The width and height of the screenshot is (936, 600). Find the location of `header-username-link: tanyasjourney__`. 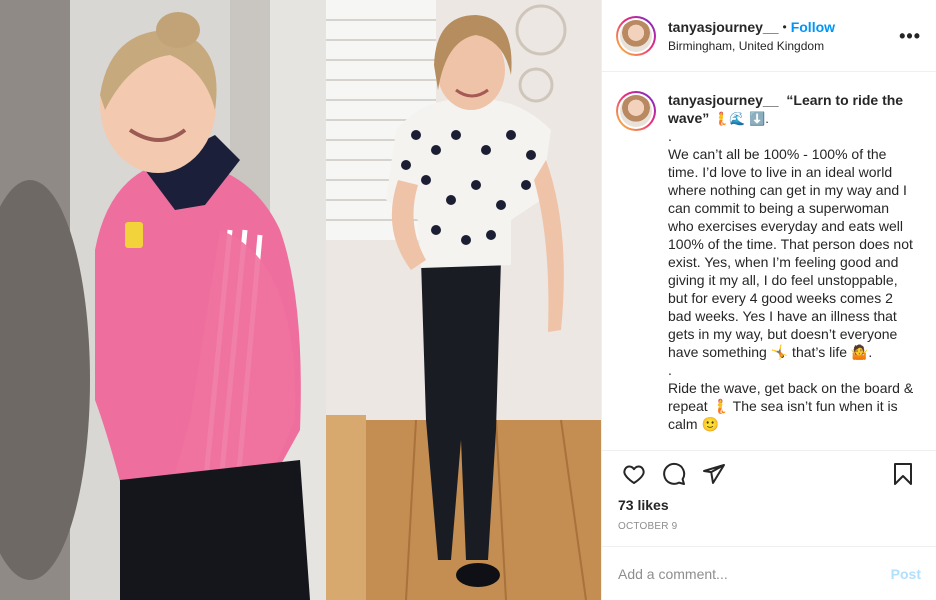

header-username-link: tanyasjourney__ is located at coordinates (723, 27).